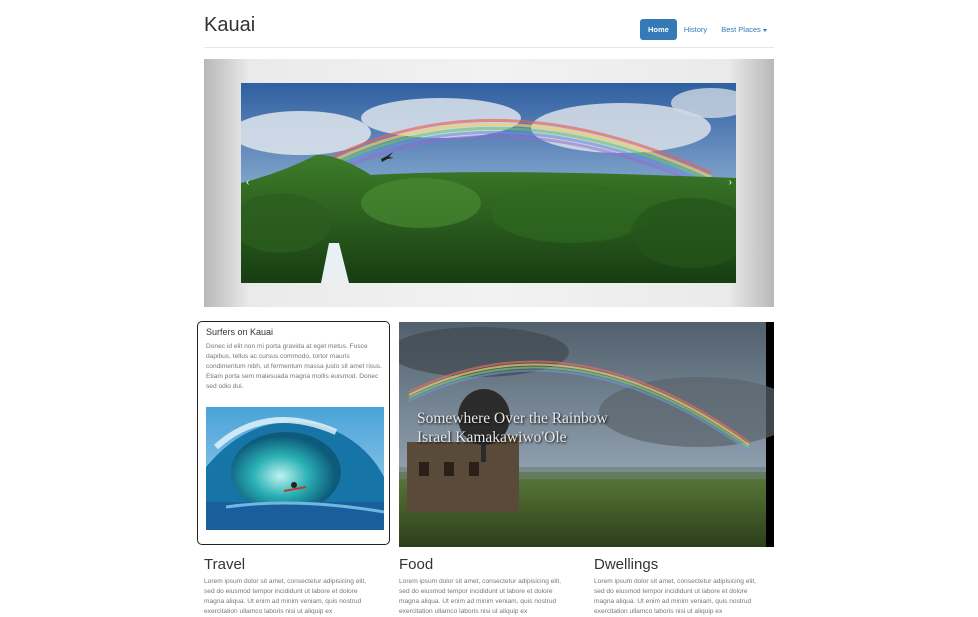 This screenshot has height=617, width=978. What do you see at coordinates (764, 30) in the screenshot?
I see `caret-down-icon` at bounding box center [764, 30].